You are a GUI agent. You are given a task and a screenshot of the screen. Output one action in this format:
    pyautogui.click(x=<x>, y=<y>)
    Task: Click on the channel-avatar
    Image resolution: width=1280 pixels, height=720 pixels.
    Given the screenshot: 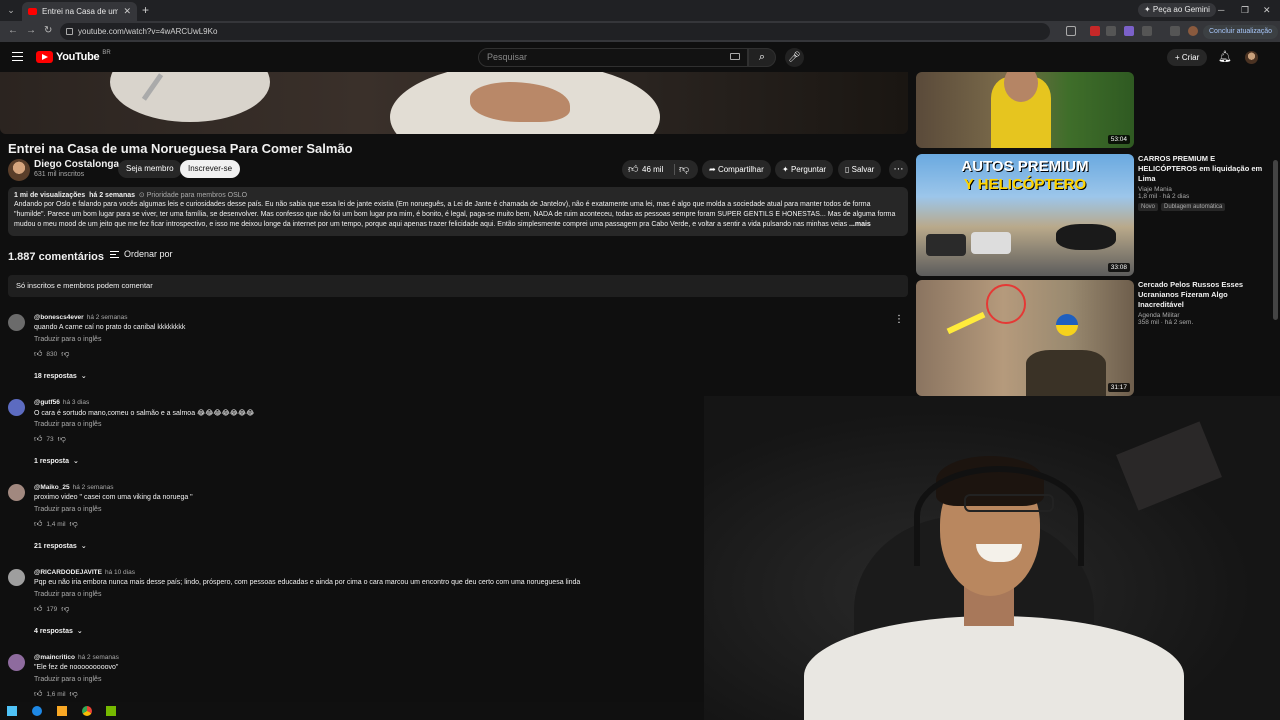 What is the action you would take?
    pyautogui.click(x=19, y=170)
    